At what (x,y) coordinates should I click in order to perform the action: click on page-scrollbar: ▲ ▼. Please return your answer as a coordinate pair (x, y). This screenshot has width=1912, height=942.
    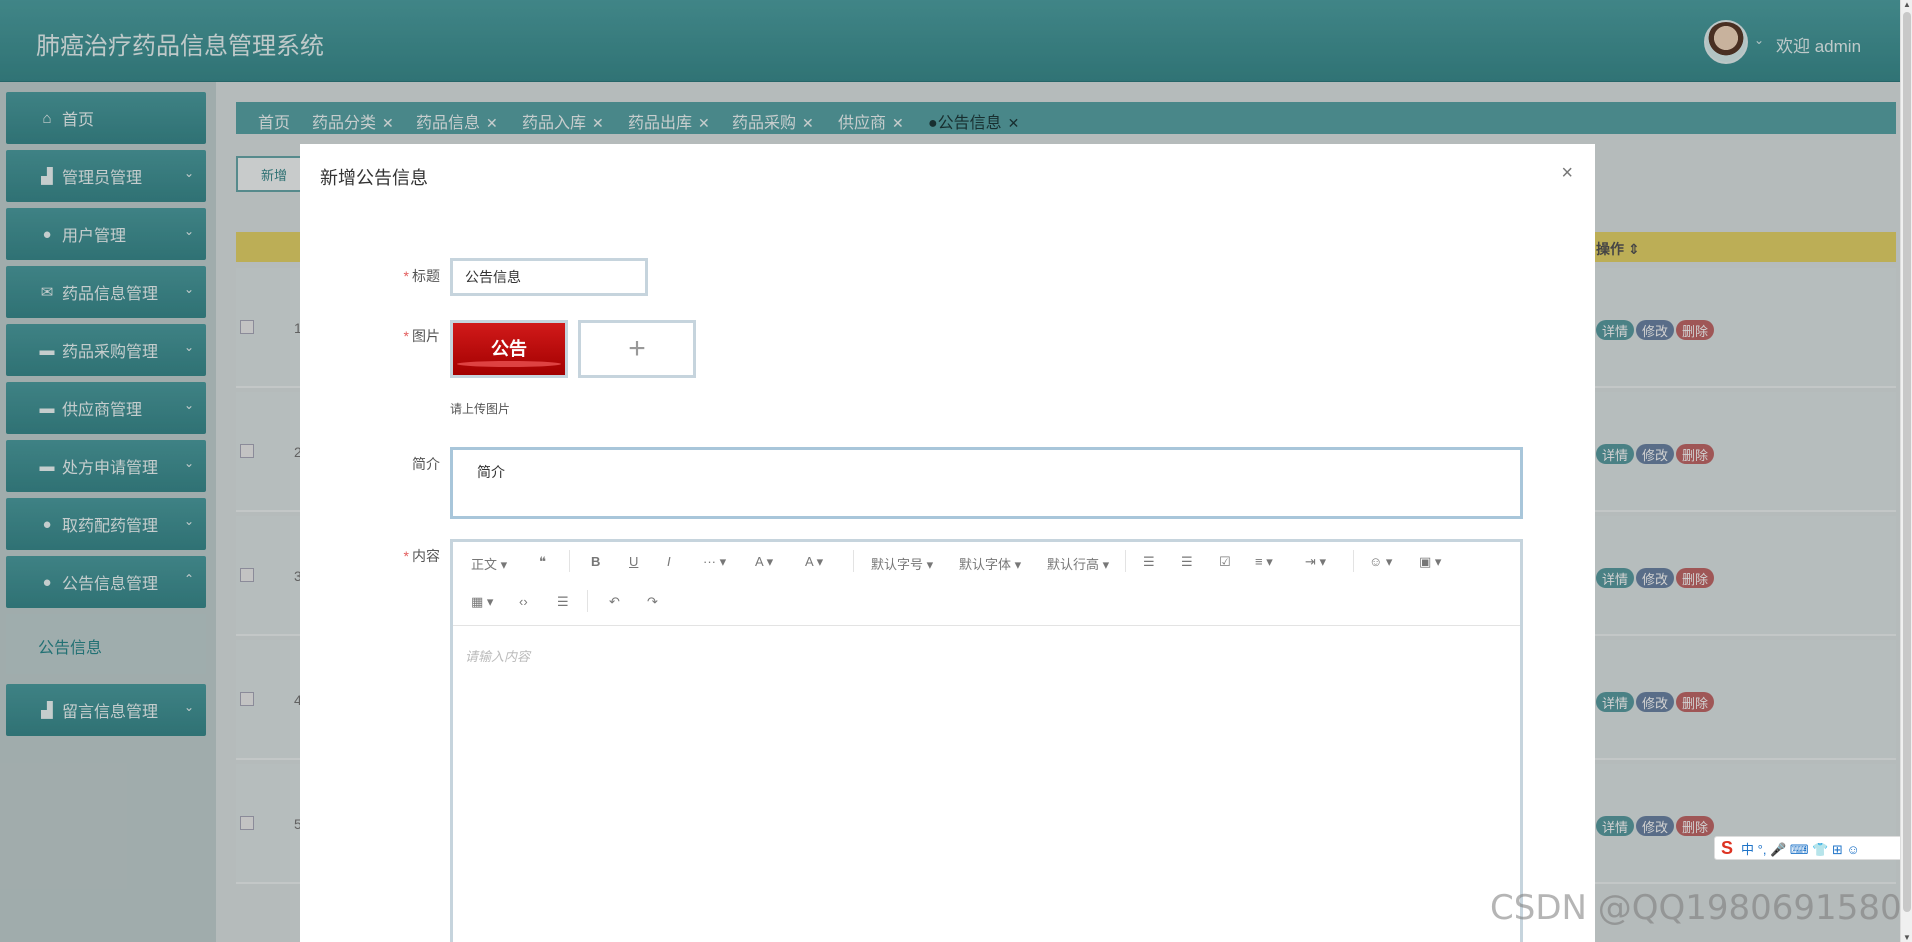
    Looking at the image, I should click on (1906, 471).